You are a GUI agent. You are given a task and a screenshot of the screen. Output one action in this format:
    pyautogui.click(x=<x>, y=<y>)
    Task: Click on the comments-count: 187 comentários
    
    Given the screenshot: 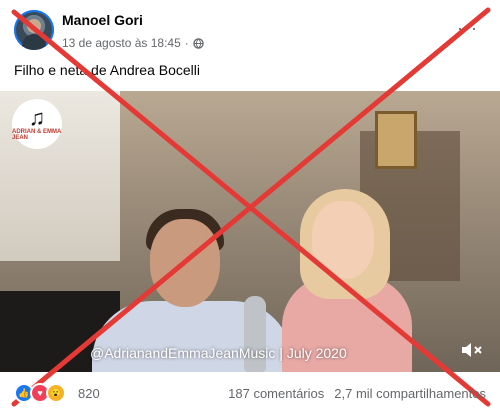 What is the action you would take?
    pyautogui.click(x=276, y=393)
    